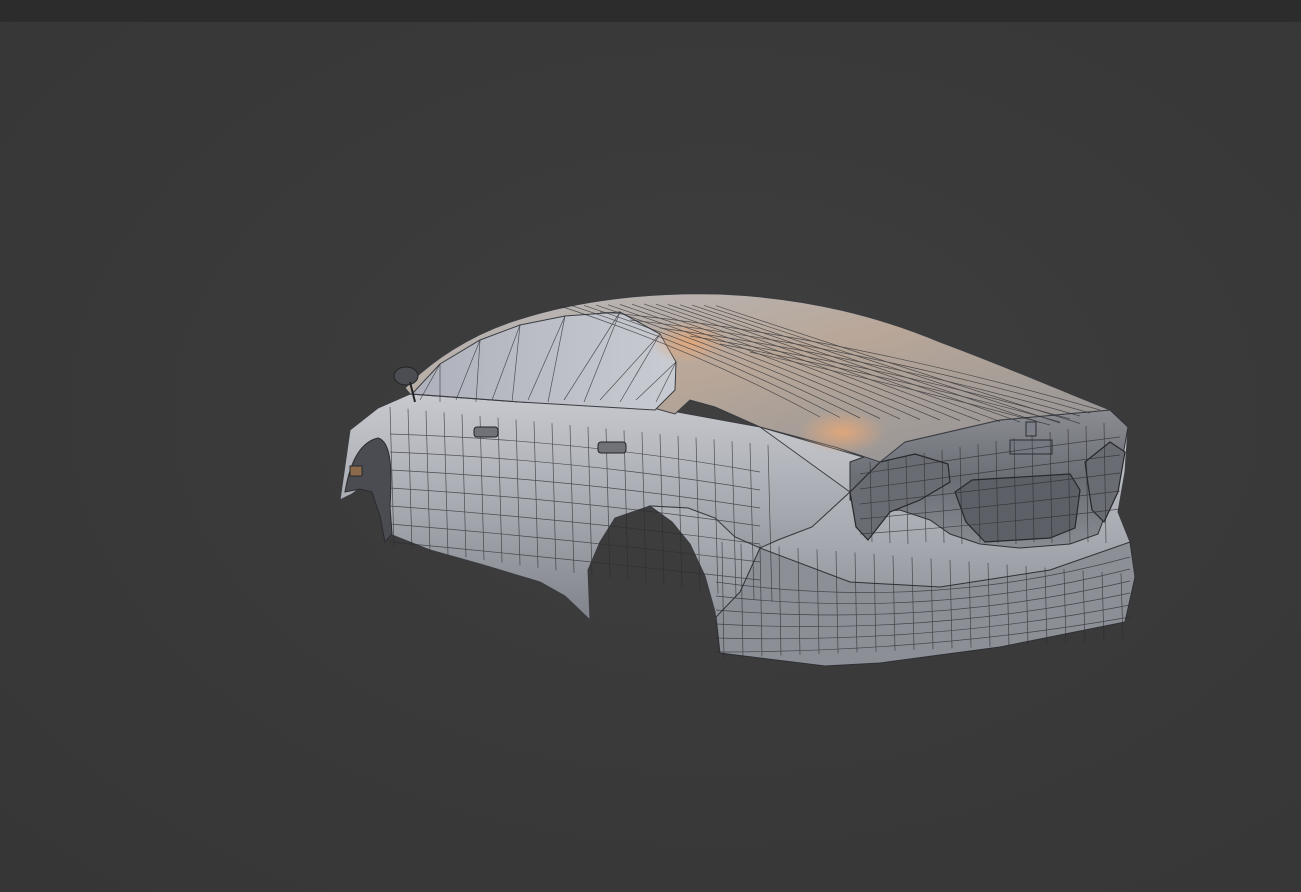 This screenshot has width=1301, height=892. Describe the element at coordinates (612, 447) in the screenshot. I see `door-handle-rear` at that location.